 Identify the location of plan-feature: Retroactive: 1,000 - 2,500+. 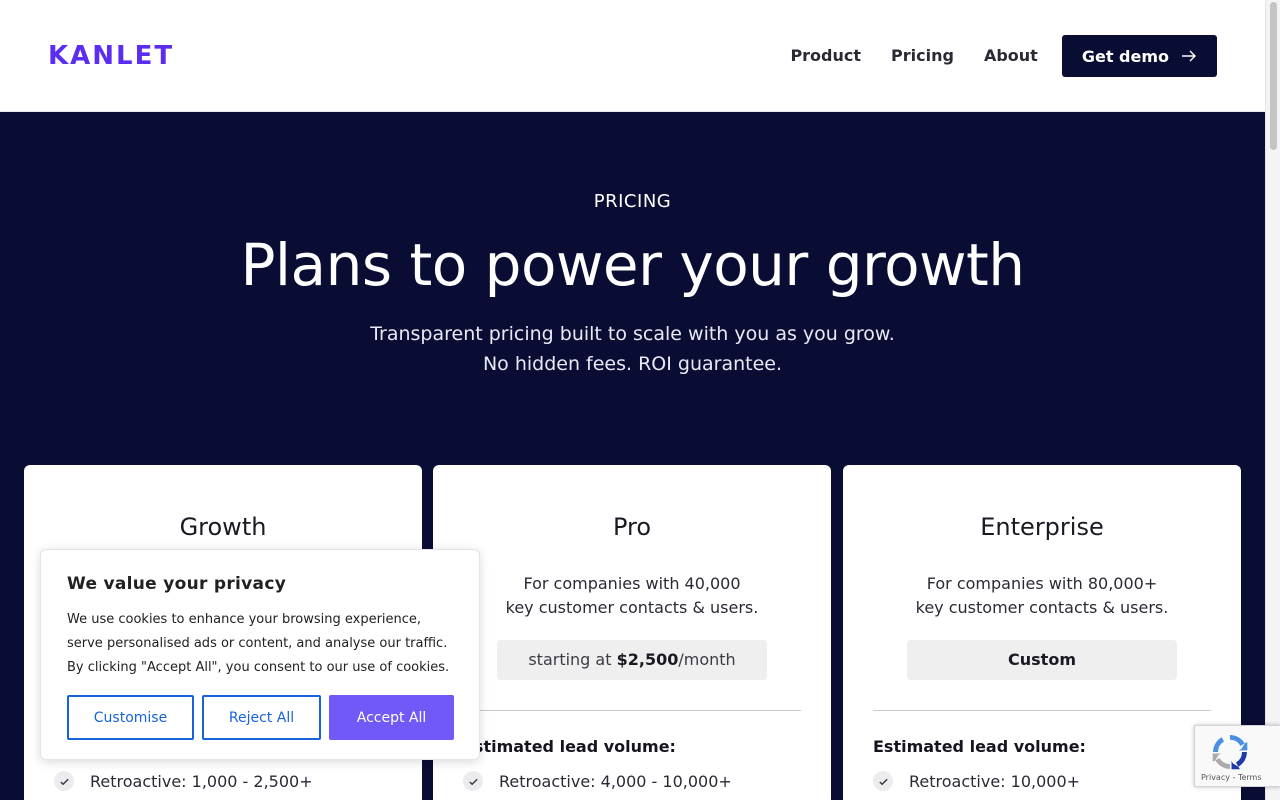
(183, 781).